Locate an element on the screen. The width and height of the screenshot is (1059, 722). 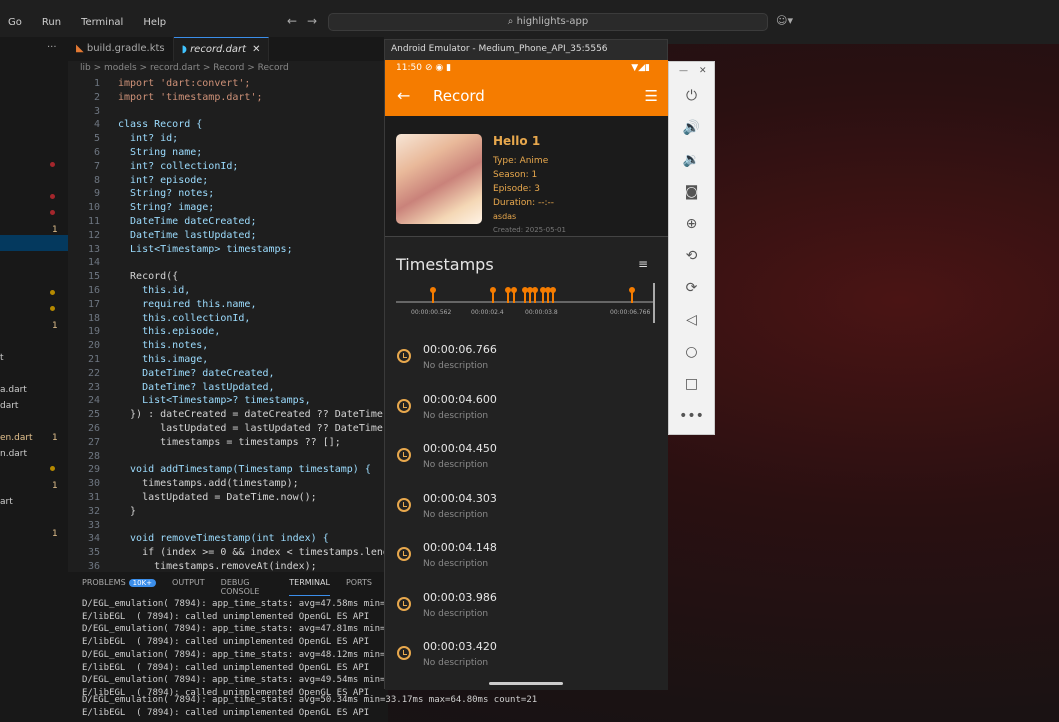
line-number: 14 is located at coordinates (93, 263).